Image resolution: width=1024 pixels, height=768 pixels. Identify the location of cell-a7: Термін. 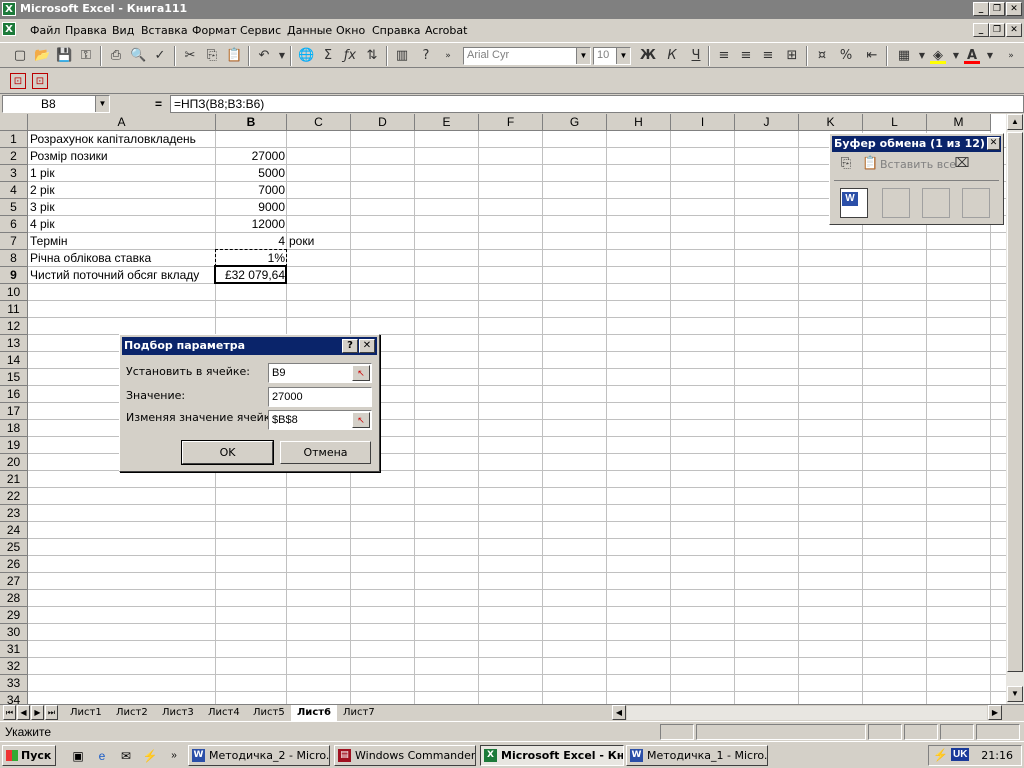
(122, 241).